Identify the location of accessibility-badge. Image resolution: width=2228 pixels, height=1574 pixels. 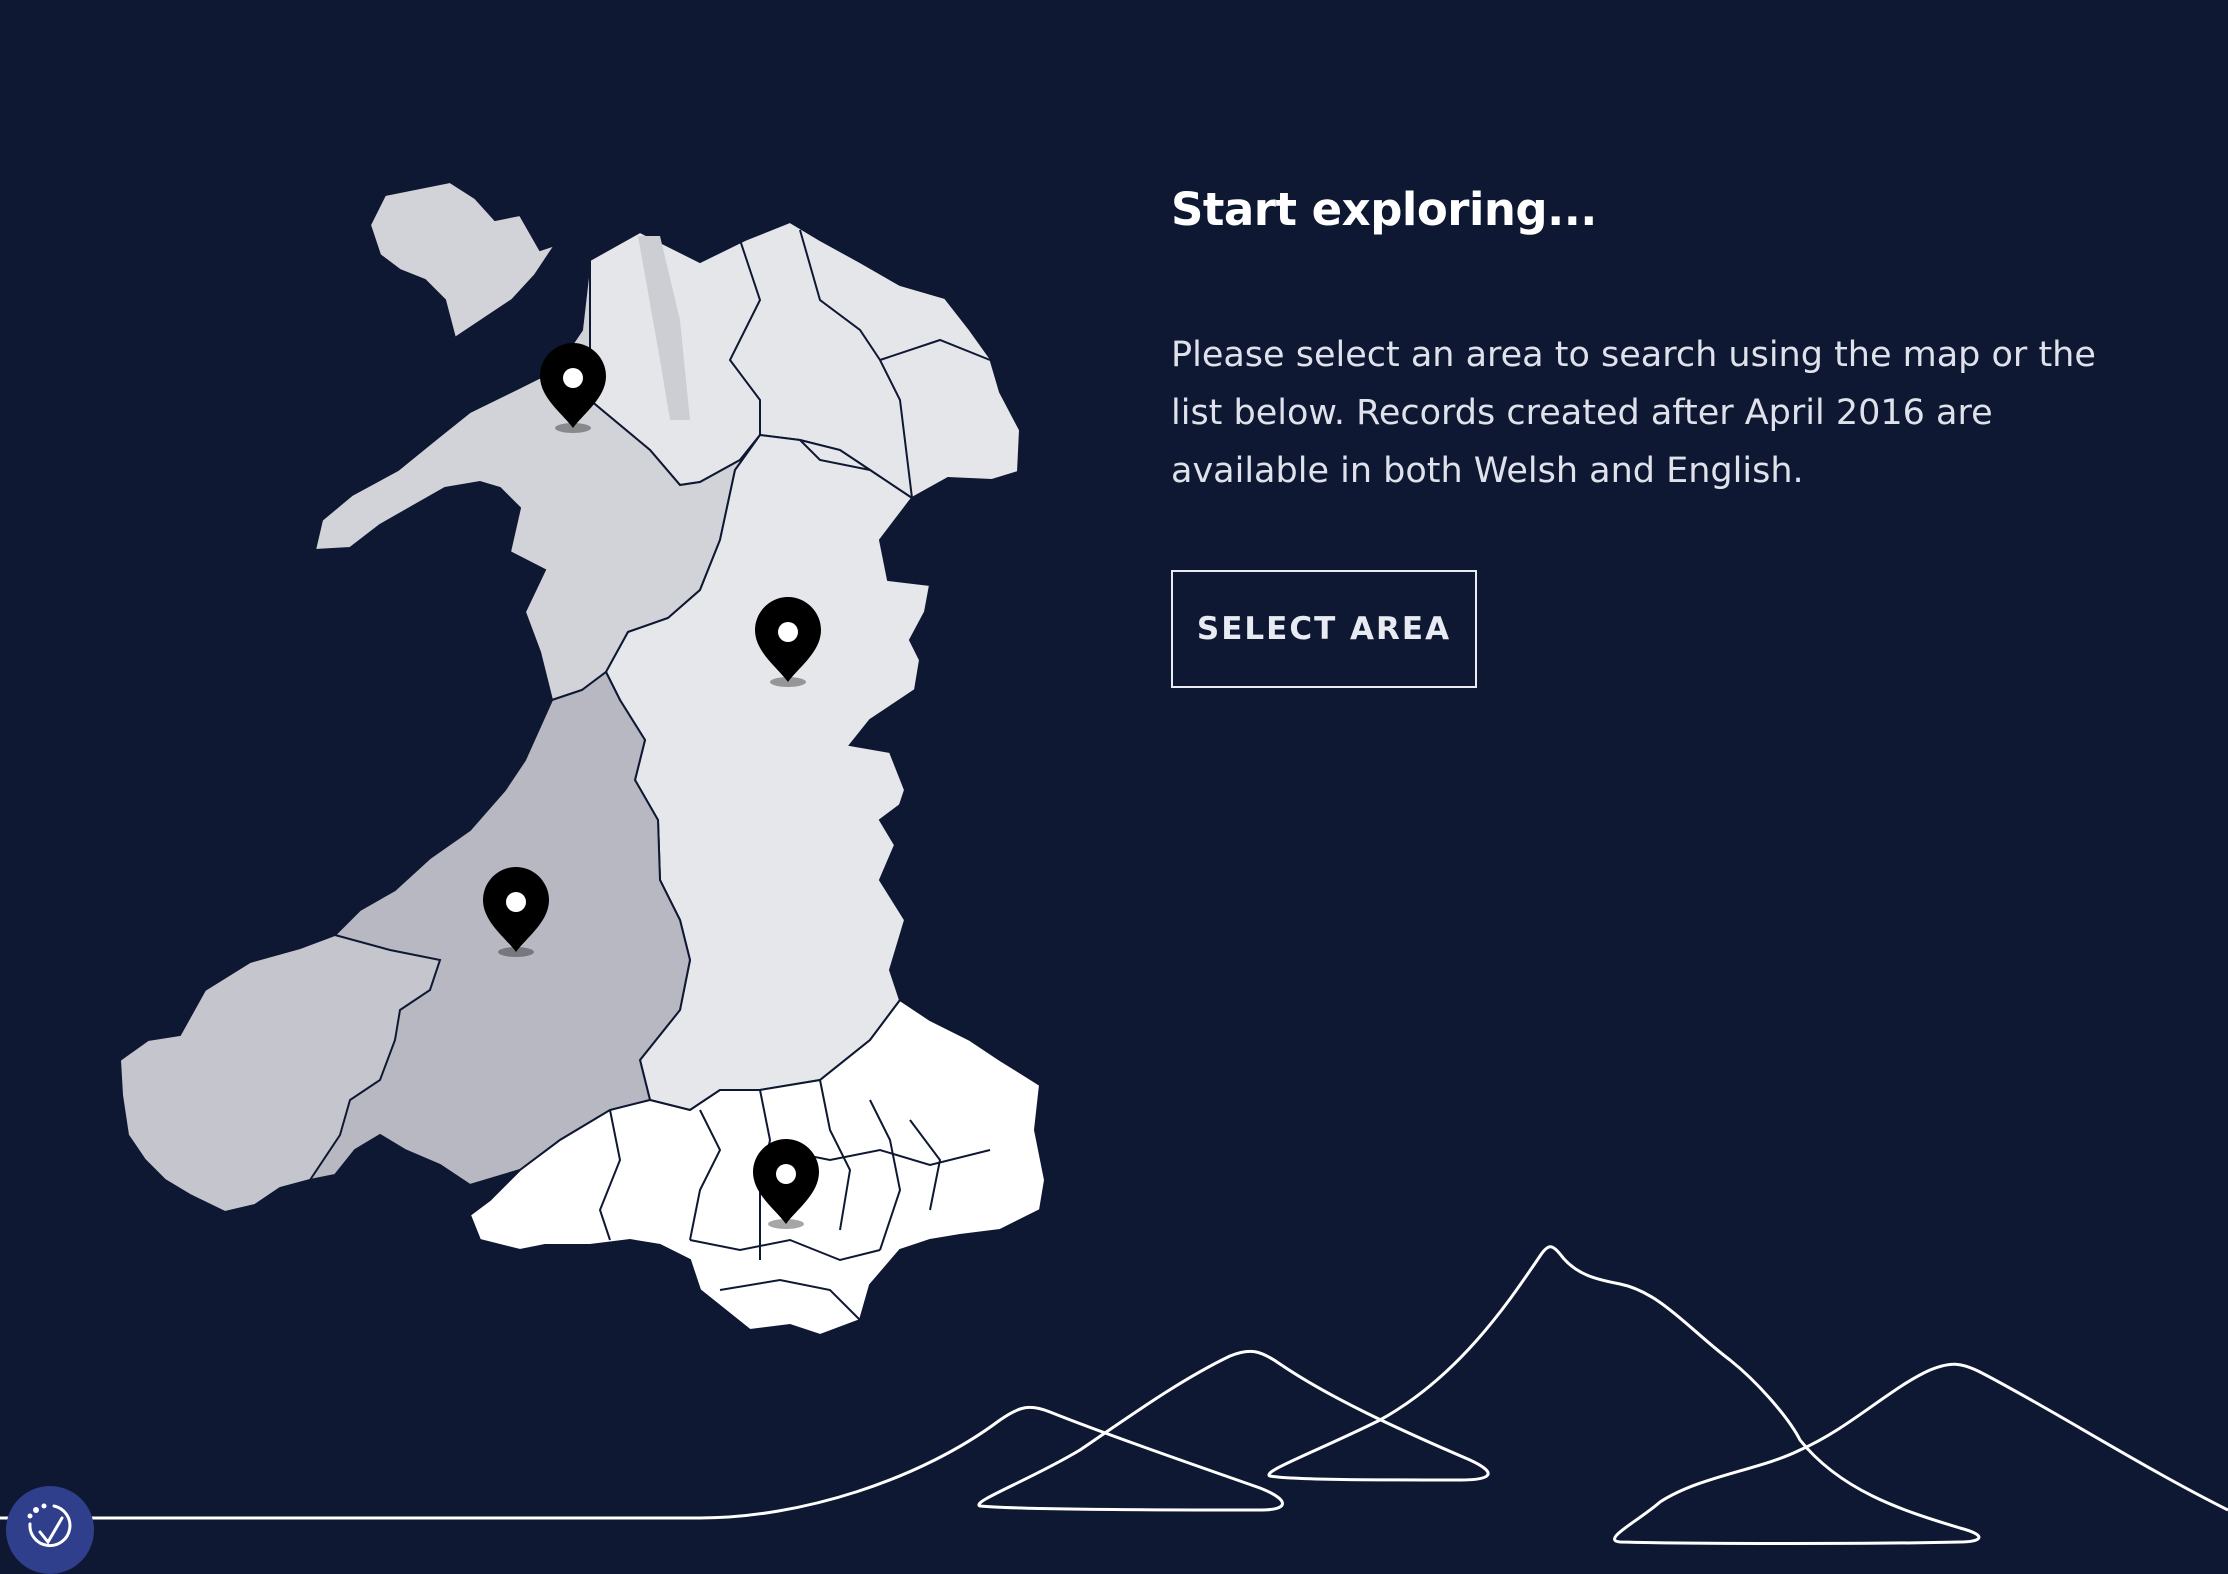
(50, 1530).